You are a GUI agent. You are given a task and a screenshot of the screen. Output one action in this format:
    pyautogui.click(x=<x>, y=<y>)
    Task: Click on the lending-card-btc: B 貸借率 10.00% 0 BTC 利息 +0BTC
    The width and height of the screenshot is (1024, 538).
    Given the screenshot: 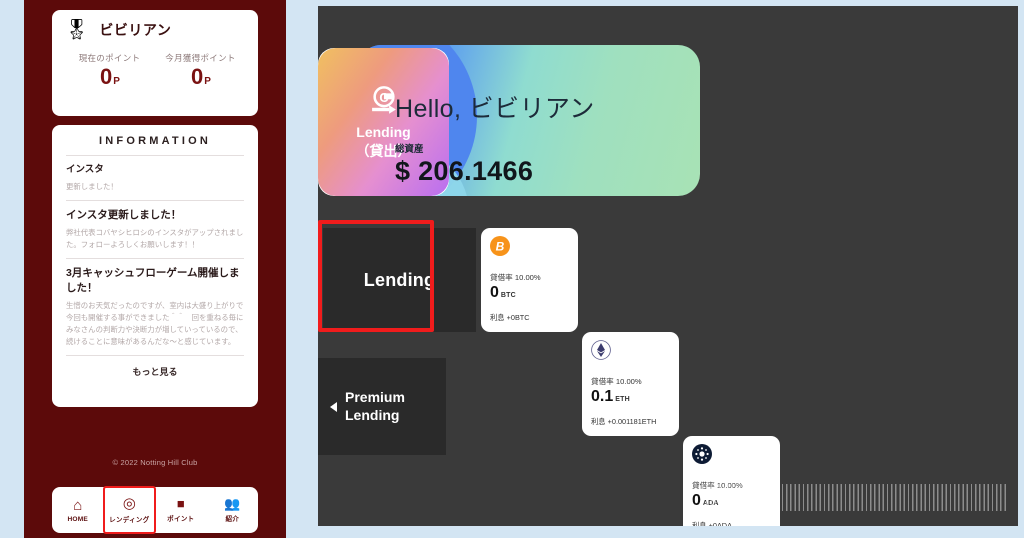 What is the action you would take?
    pyautogui.click(x=529, y=280)
    